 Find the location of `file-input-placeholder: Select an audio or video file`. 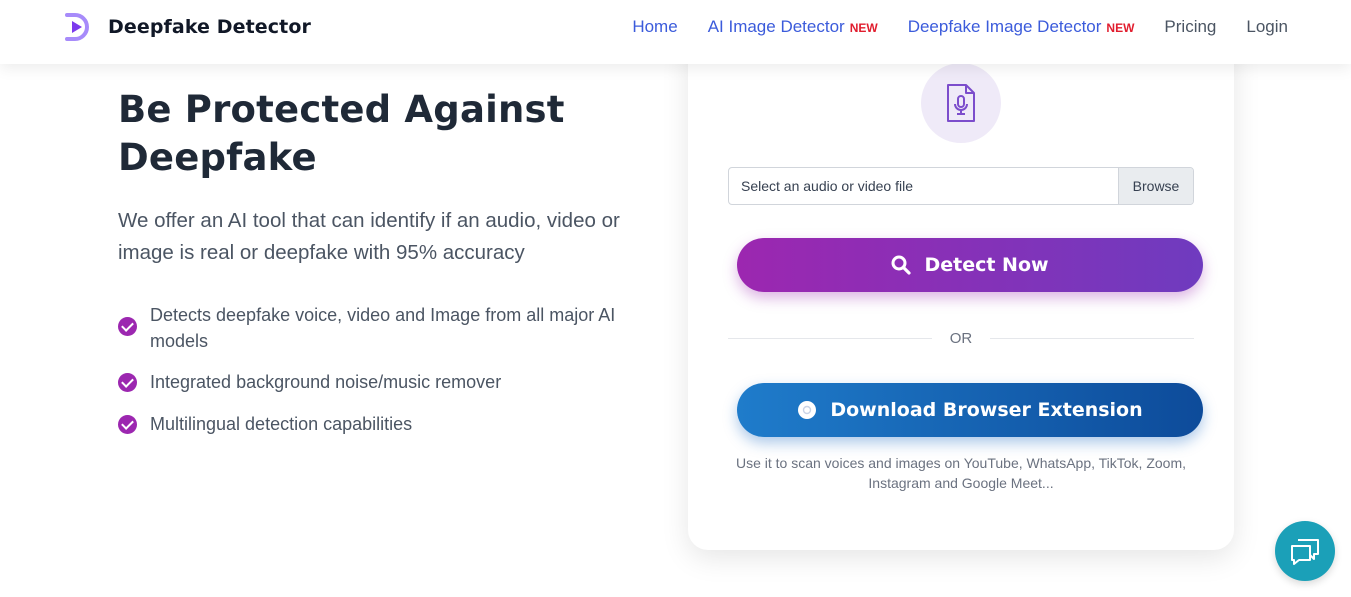

file-input-placeholder: Select an audio or video file is located at coordinates (923, 186).